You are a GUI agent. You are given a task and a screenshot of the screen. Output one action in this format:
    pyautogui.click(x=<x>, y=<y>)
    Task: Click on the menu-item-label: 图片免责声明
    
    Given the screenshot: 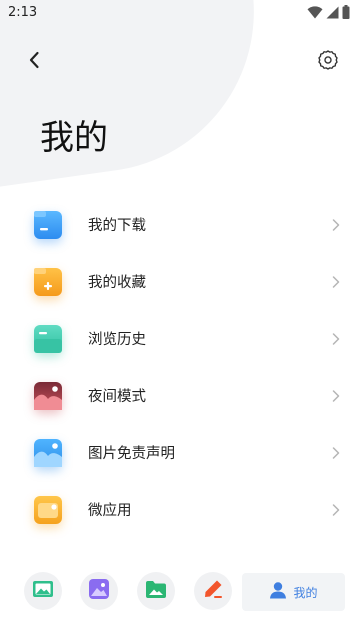 What is the action you would take?
    pyautogui.click(x=131, y=454)
    